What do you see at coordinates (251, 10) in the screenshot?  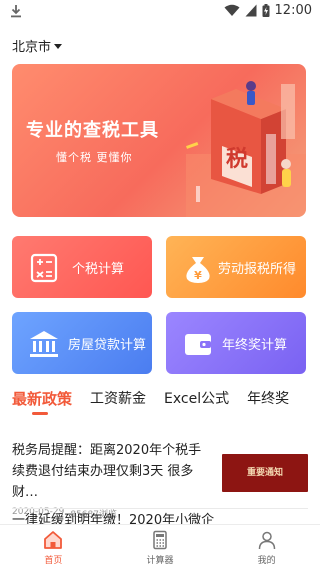 I see `signal-icon` at bounding box center [251, 10].